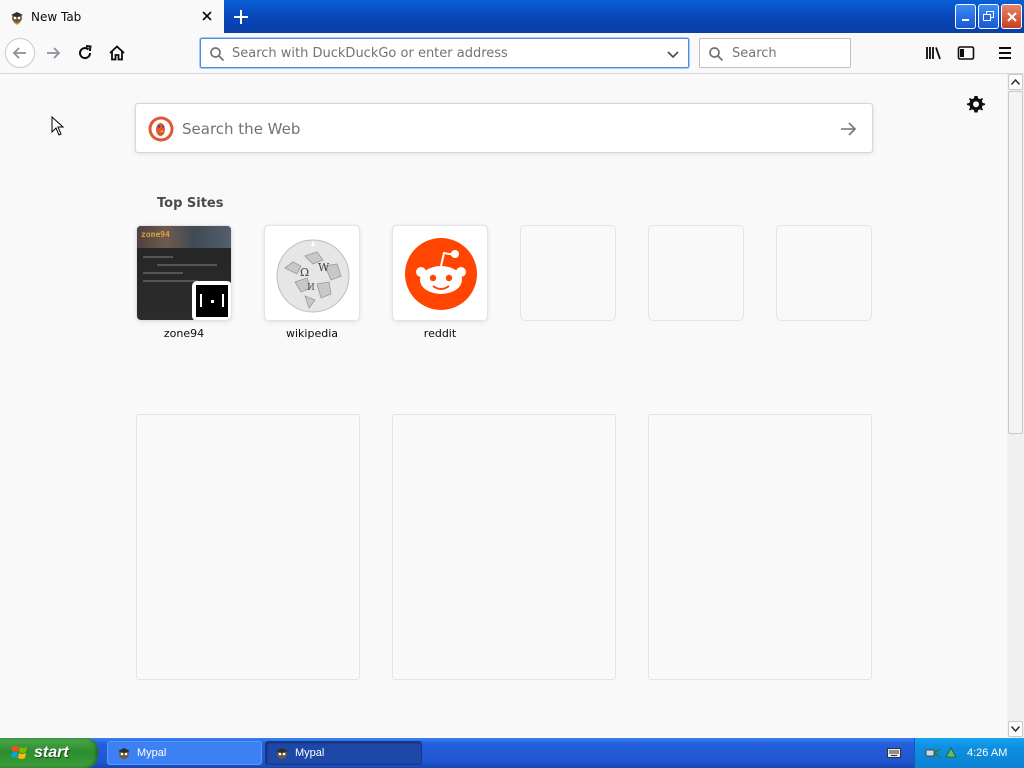  Describe the element at coordinates (1015, 262) in the screenshot. I see `scrollbar-thumb` at that location.